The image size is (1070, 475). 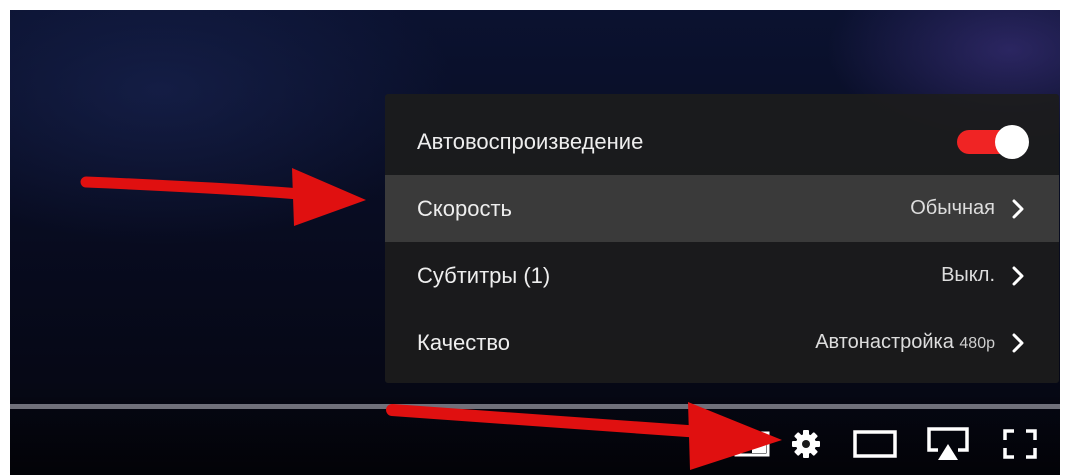 I want to click on menu-item-subtitles: Субтитры (1) Выкл., so click(x=722, y=275).